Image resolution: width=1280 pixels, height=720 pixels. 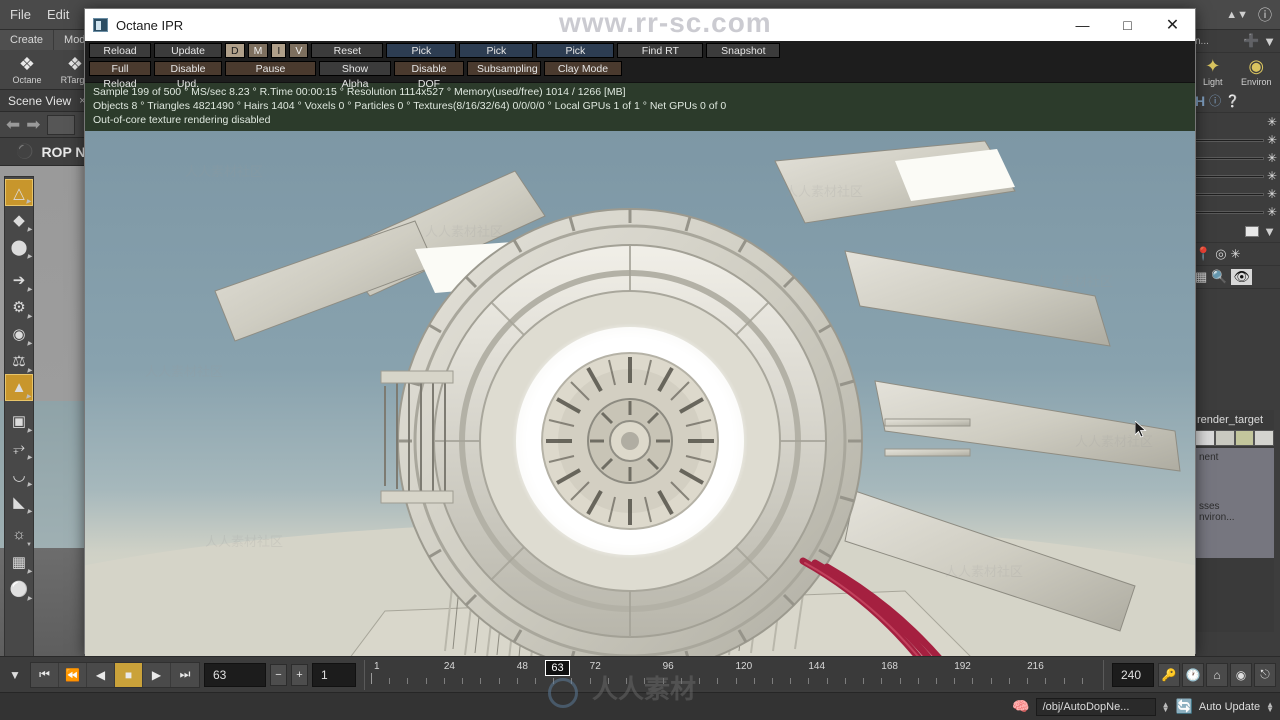 What do you see at coordinates (1213, 71) in the screenshot?
I see `shelf-item-light: ✦ Light` at bounding box center [1213, 71].